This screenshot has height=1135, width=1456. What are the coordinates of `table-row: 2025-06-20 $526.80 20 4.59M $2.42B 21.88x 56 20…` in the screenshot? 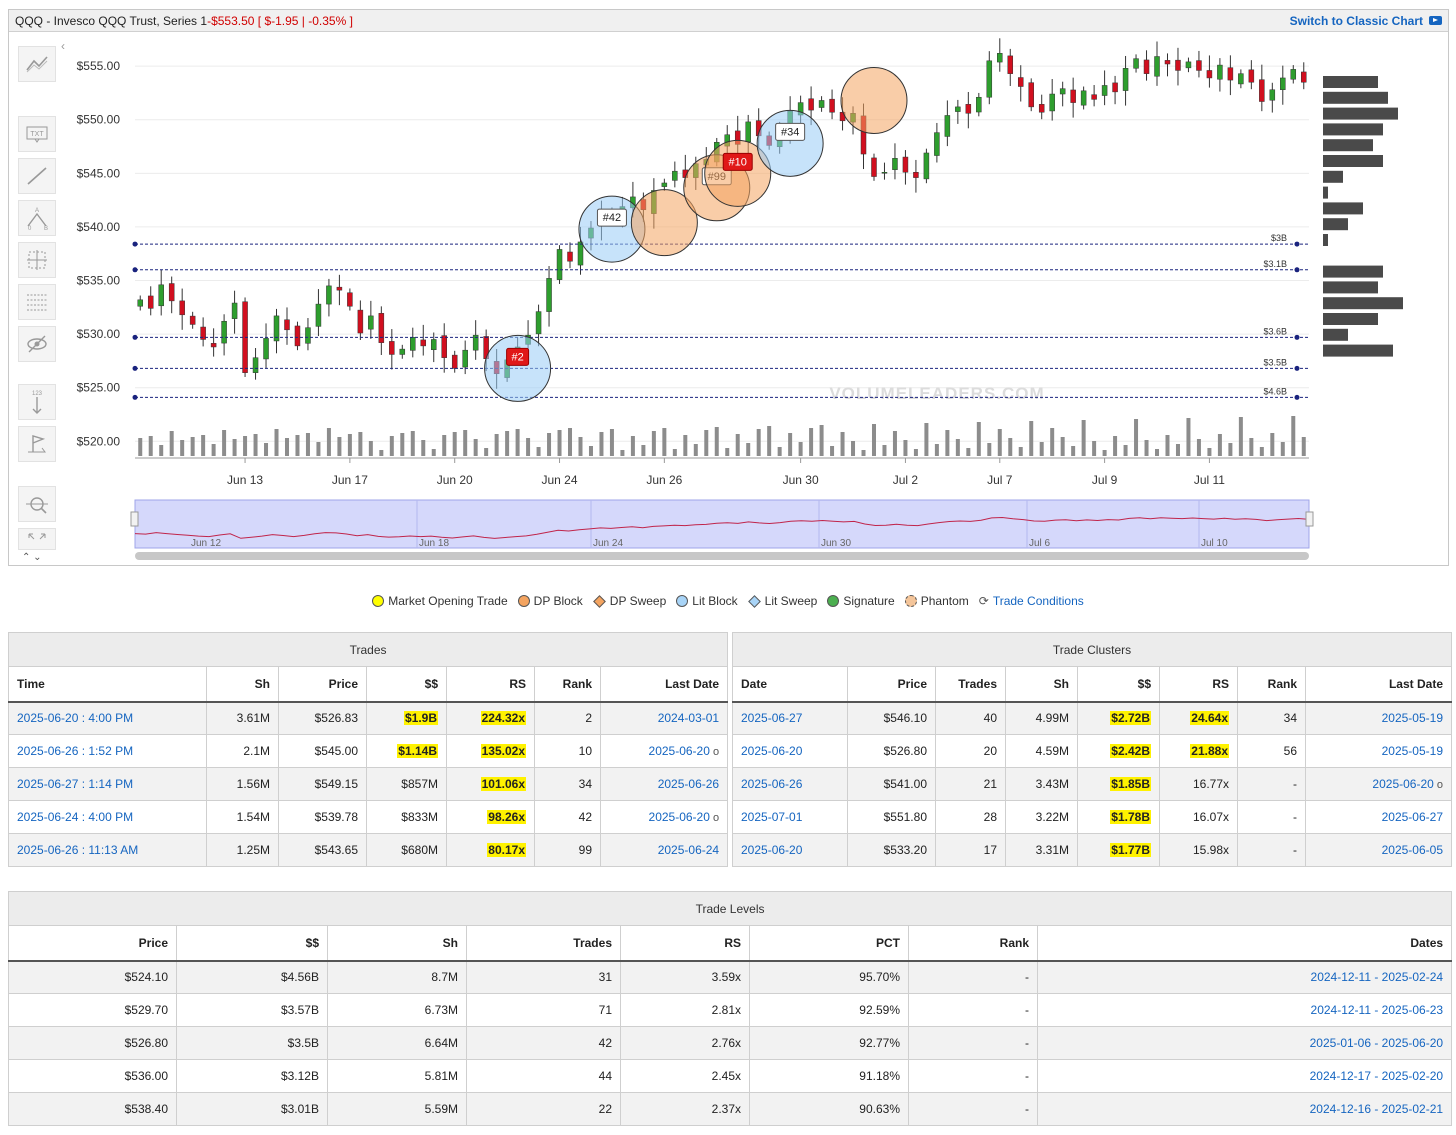 It's located at (1092, 751).